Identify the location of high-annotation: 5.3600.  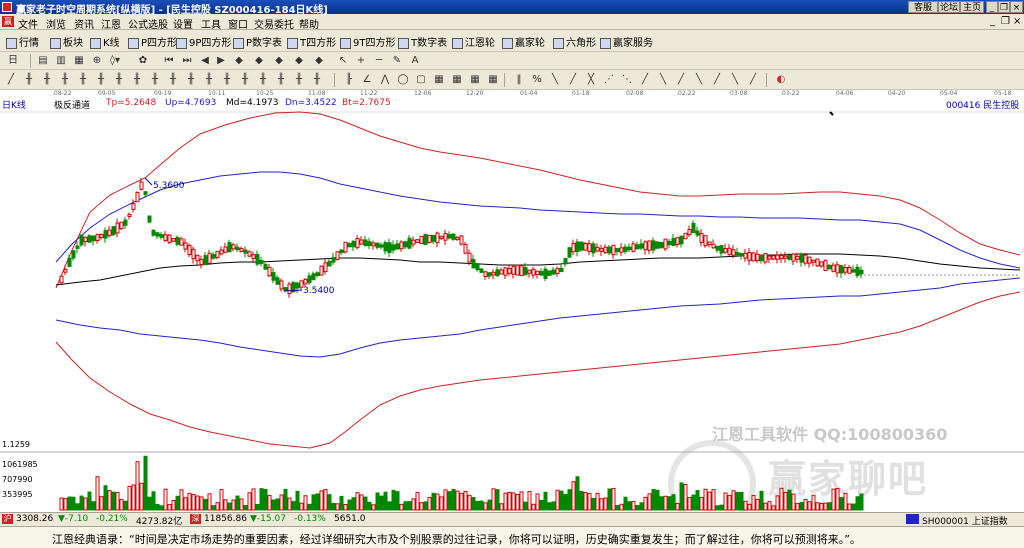
(169, 186).